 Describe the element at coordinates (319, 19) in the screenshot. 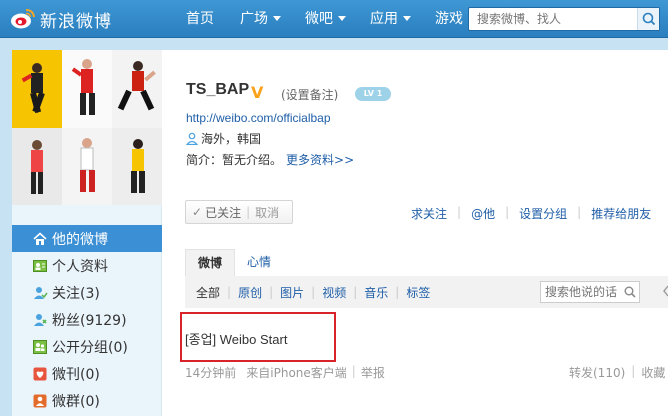

I see `nav-weiba-label: 微吧` at that location.